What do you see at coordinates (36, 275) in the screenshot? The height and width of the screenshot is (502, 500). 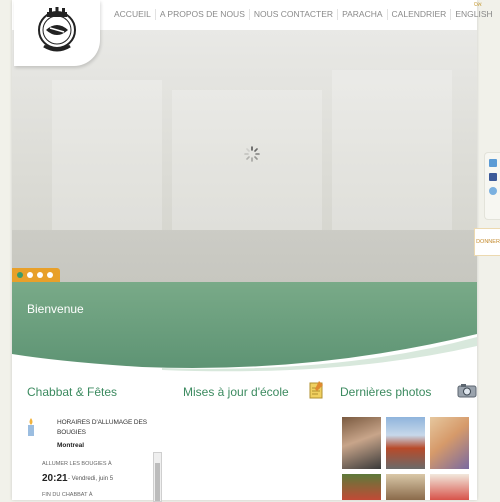 I see `slide-dots` at bounding box center [36, 275].